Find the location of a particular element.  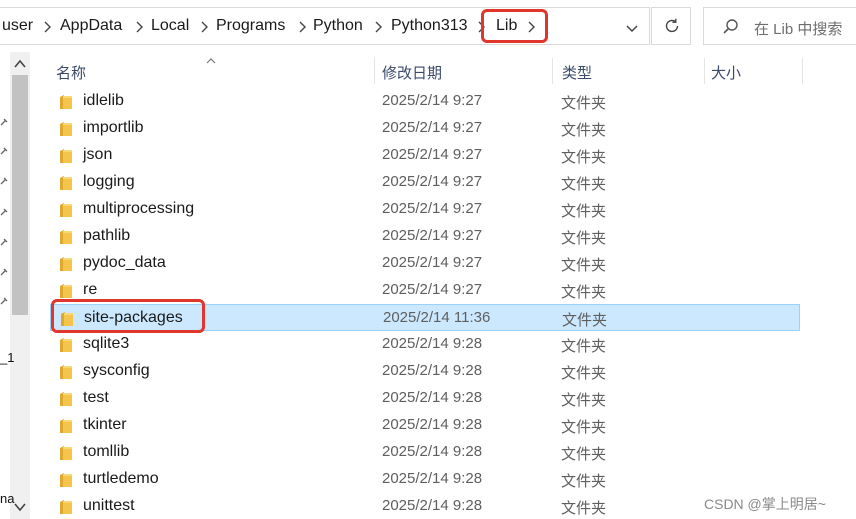

column-header-name: 名称 is located at coordinates (215, 72).